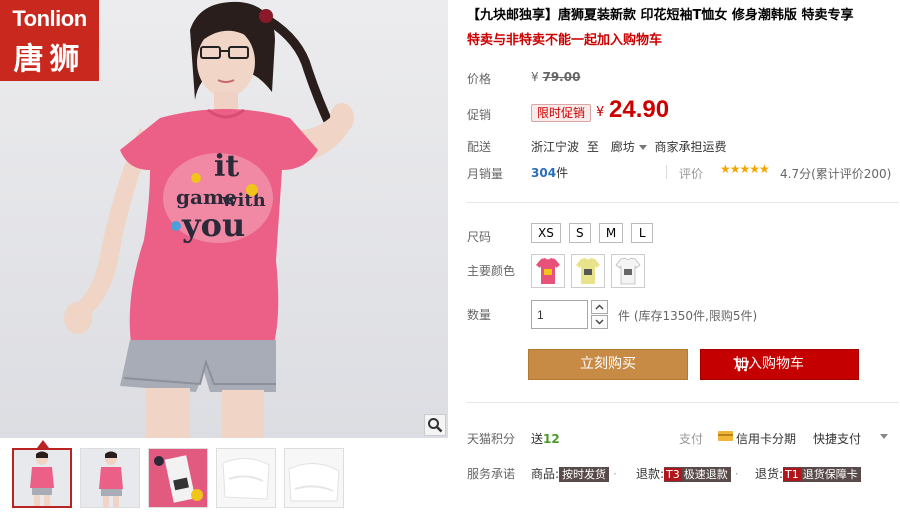 The image size is (900, 516). I want to click on color-option-pink, so click(548, 271).